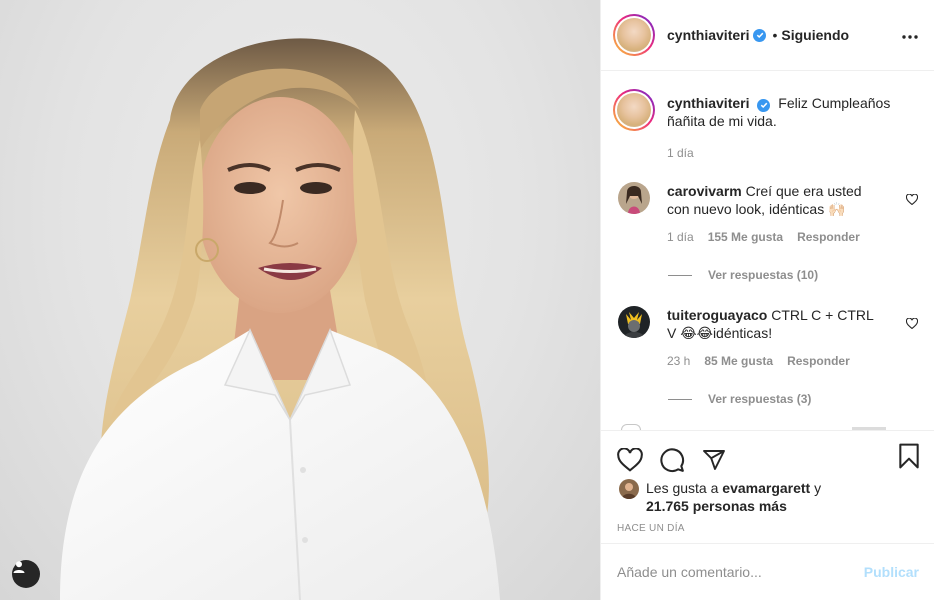 The width and height of the screenshot is (934, 600). I want to click on view-replies-label: Ver respuestas (10), so click(763, 275).